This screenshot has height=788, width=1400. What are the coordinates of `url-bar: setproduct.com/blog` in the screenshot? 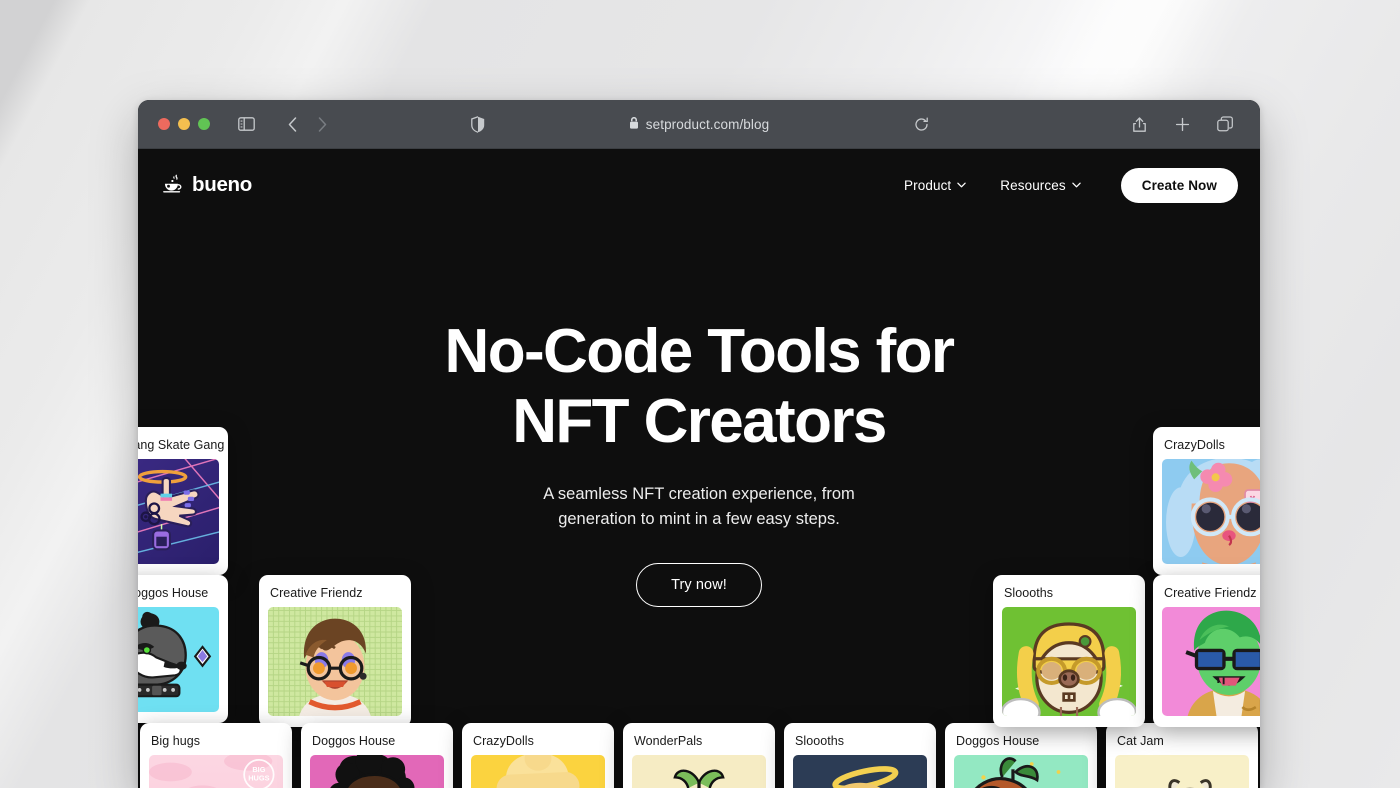 It's located at (699, 124).